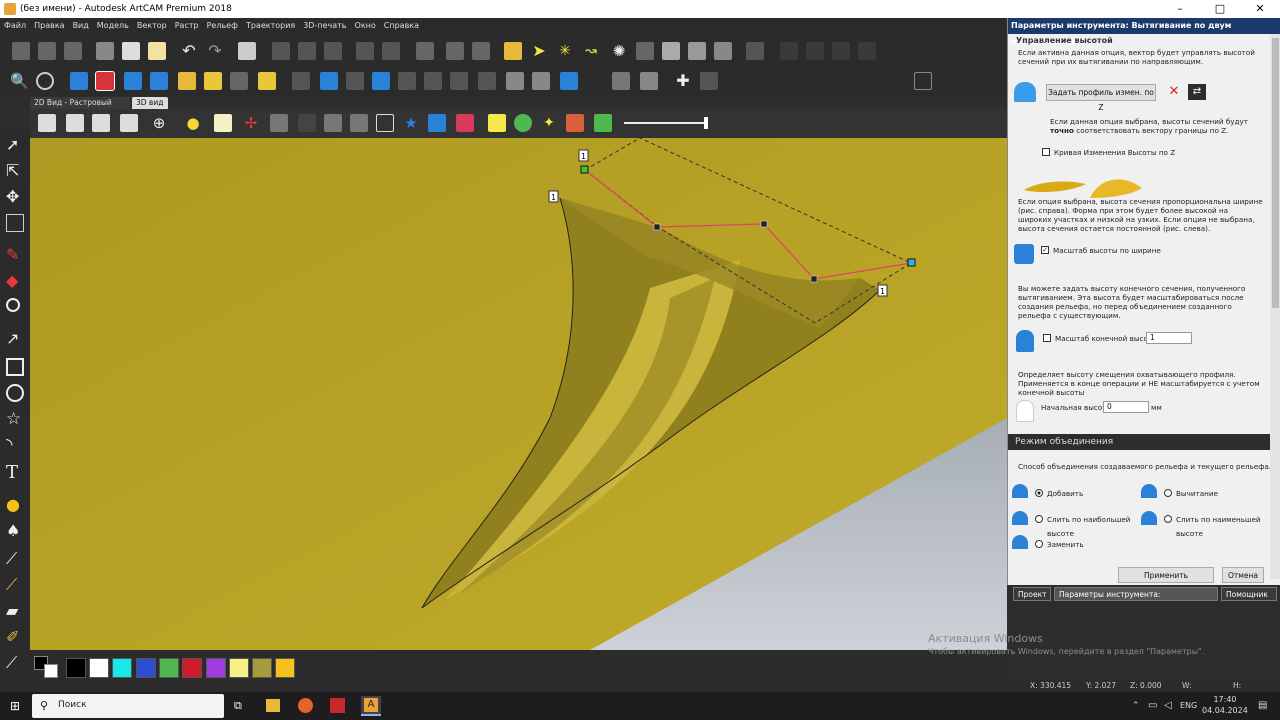 The width and height of the screenshot is (1280, 720). I want to click on knife-icon: ⟋, so click(15, 663).